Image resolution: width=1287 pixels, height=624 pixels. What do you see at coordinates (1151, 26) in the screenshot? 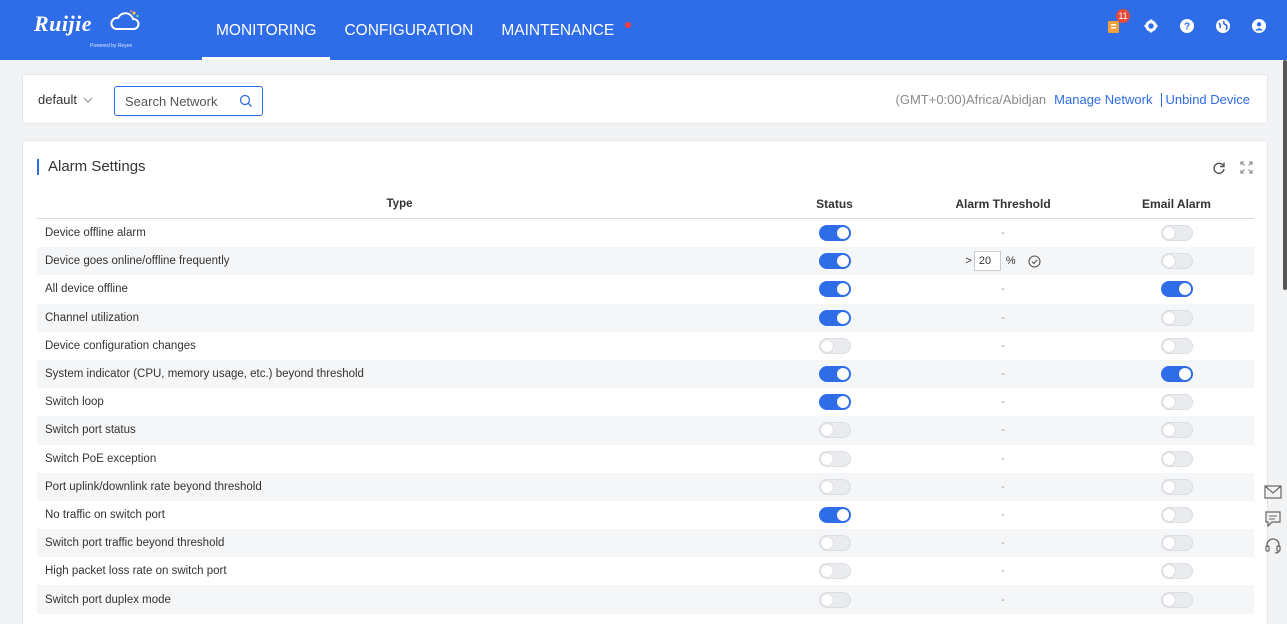
I see `settings-icon` at bounding box center [1151, 26].